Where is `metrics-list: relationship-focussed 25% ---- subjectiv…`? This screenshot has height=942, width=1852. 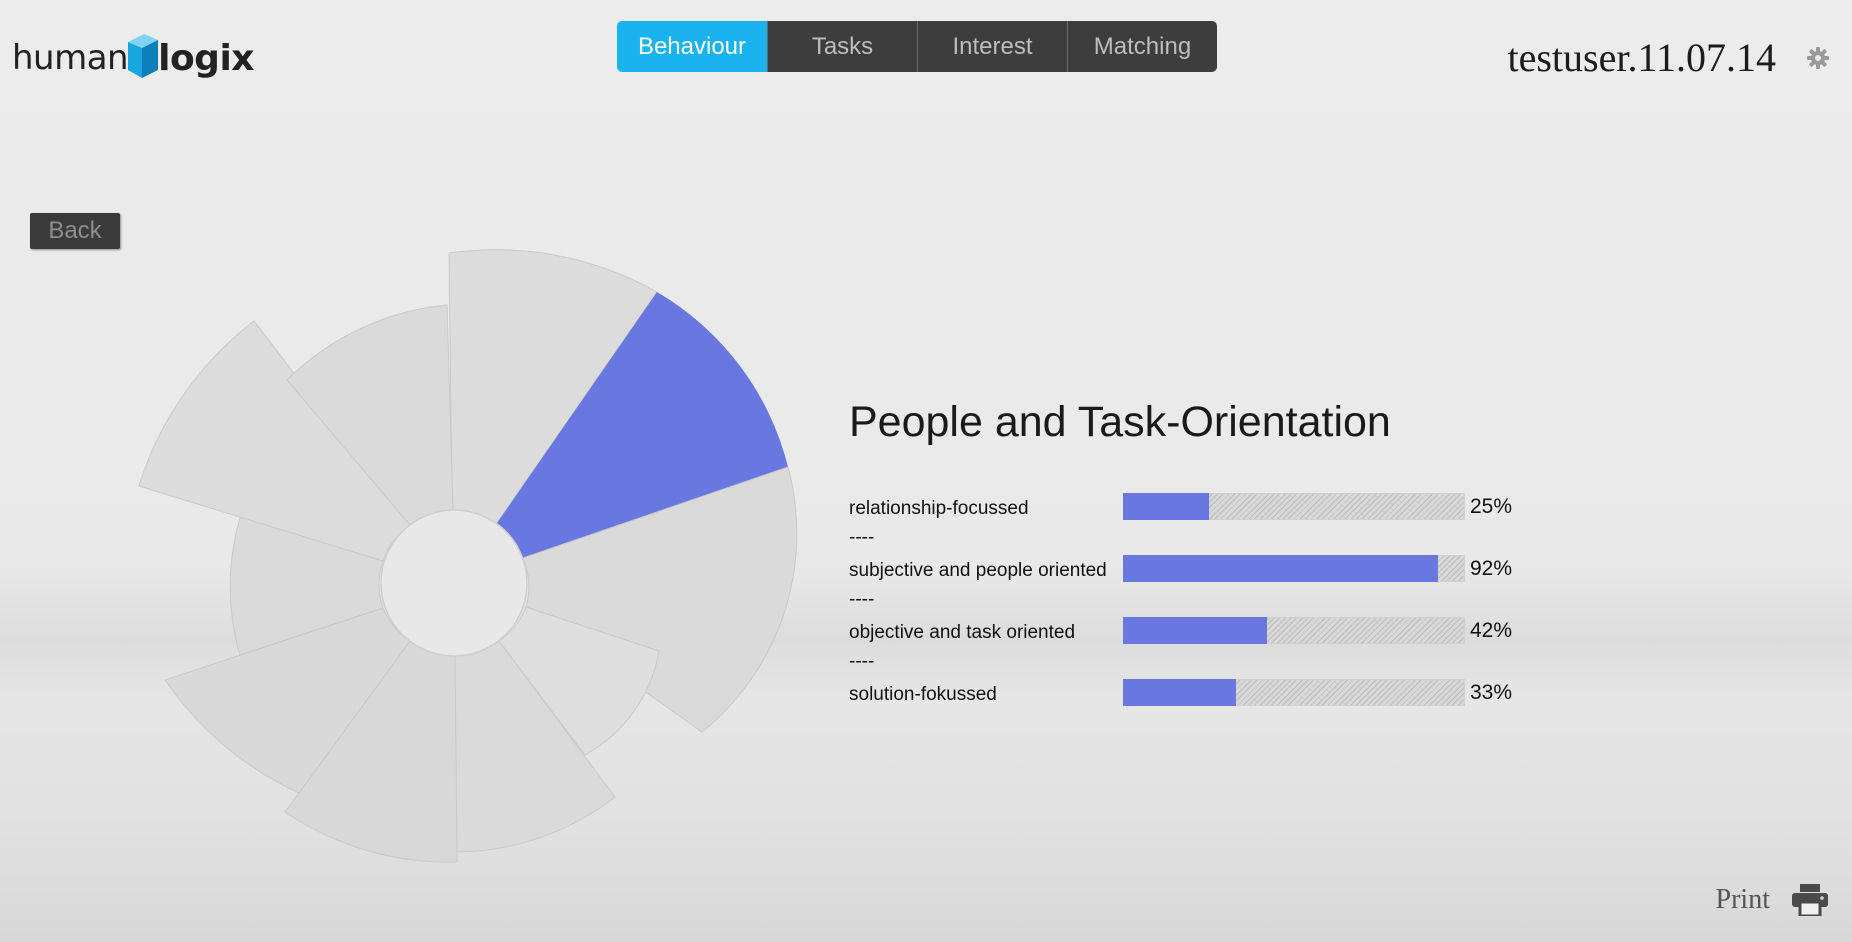
metrics-list: relationship-focussed 25% ---- subjectiv… is located at coordinates (1199, 600).